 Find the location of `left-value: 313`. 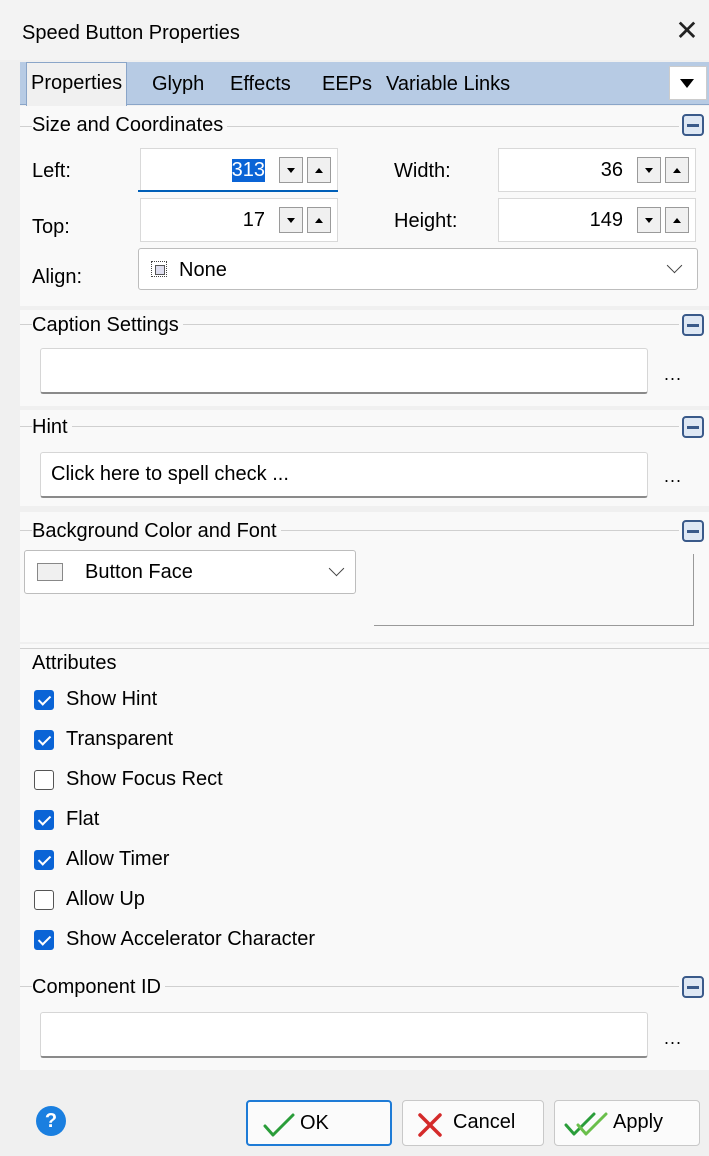

left-value: 313 is located at coordinates (248, 170).